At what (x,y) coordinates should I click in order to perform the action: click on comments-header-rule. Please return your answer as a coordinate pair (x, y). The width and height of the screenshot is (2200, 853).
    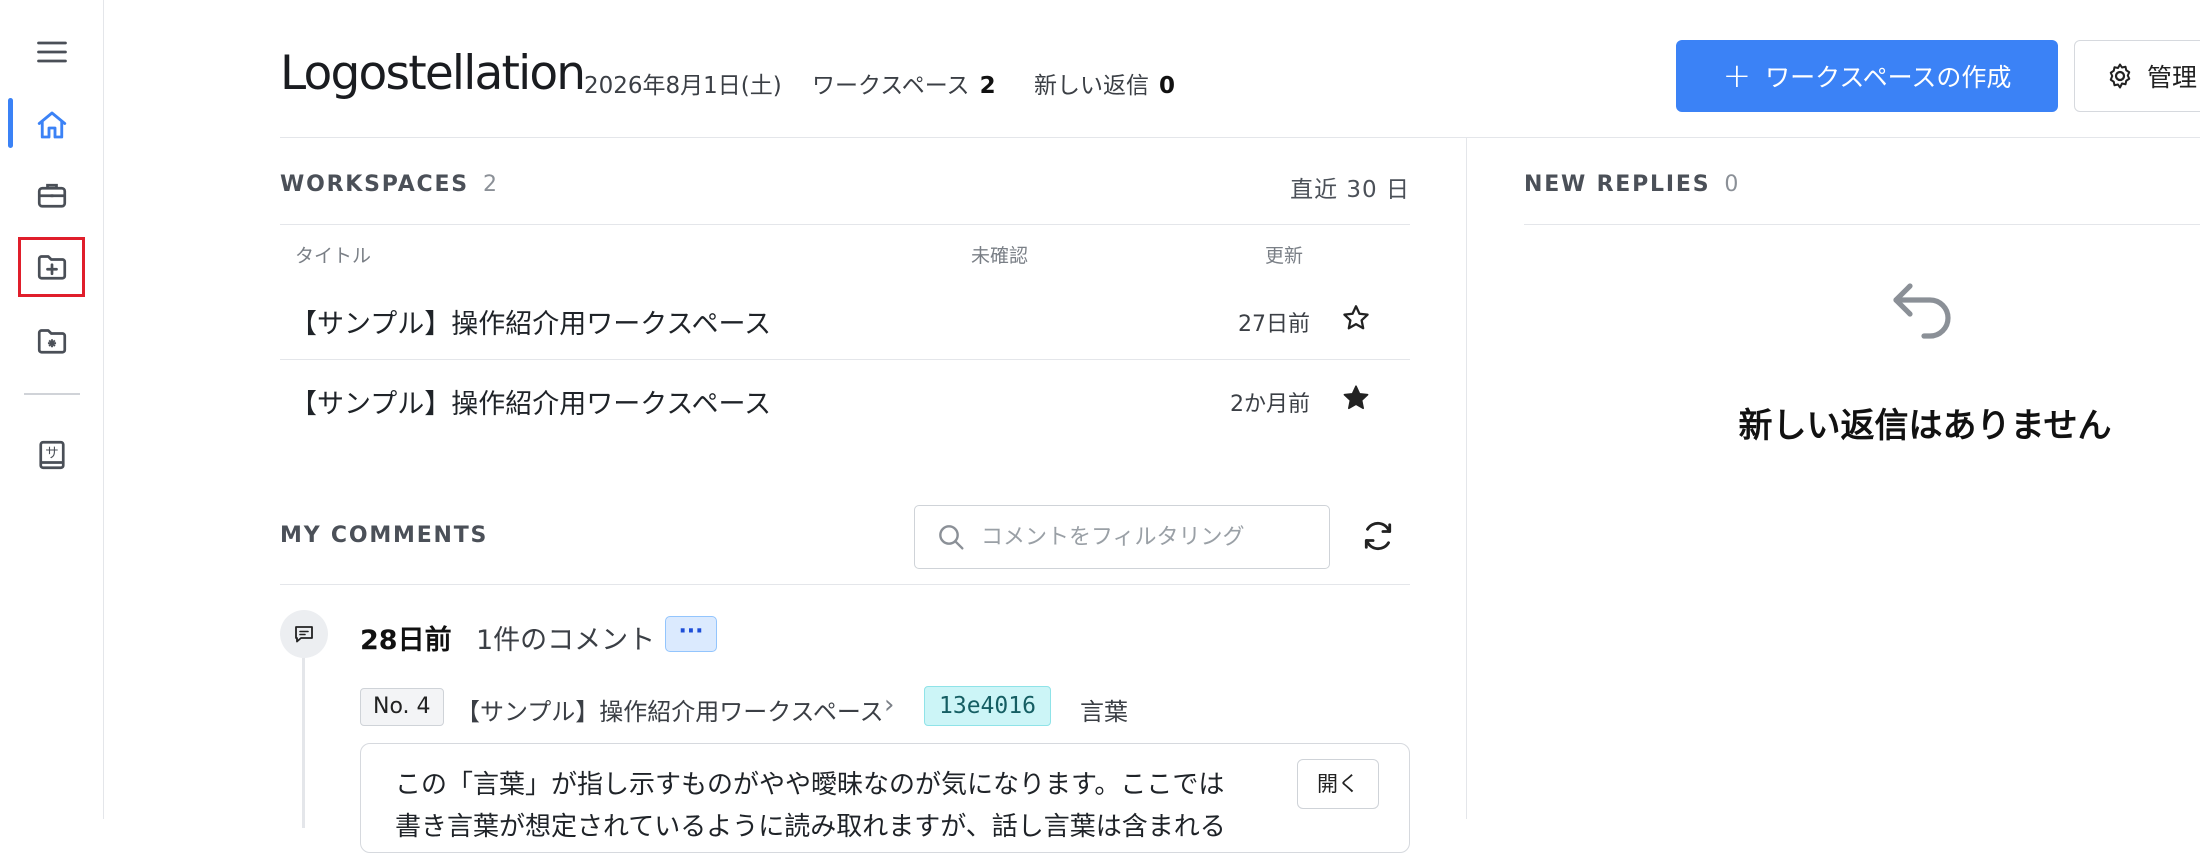
    Looking at the image, I should click on (845, 584).